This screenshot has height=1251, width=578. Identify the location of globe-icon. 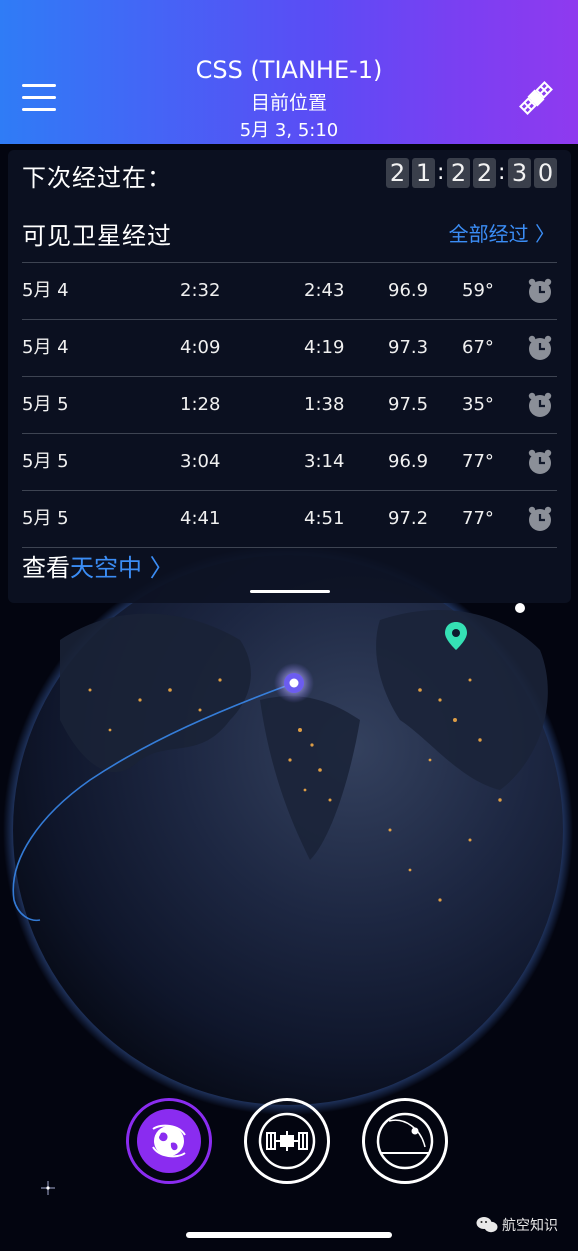
(169, 1141).